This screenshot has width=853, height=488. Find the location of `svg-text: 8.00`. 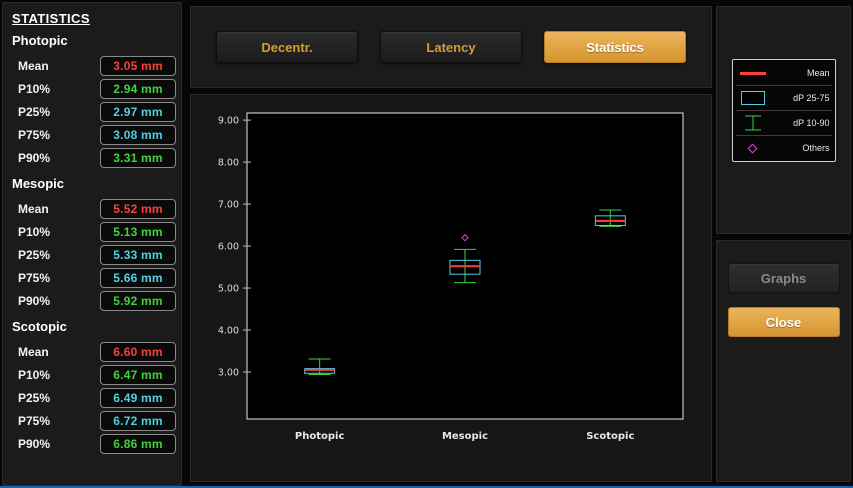

svg-text: 8.00 is located at coordinates (228, 163).